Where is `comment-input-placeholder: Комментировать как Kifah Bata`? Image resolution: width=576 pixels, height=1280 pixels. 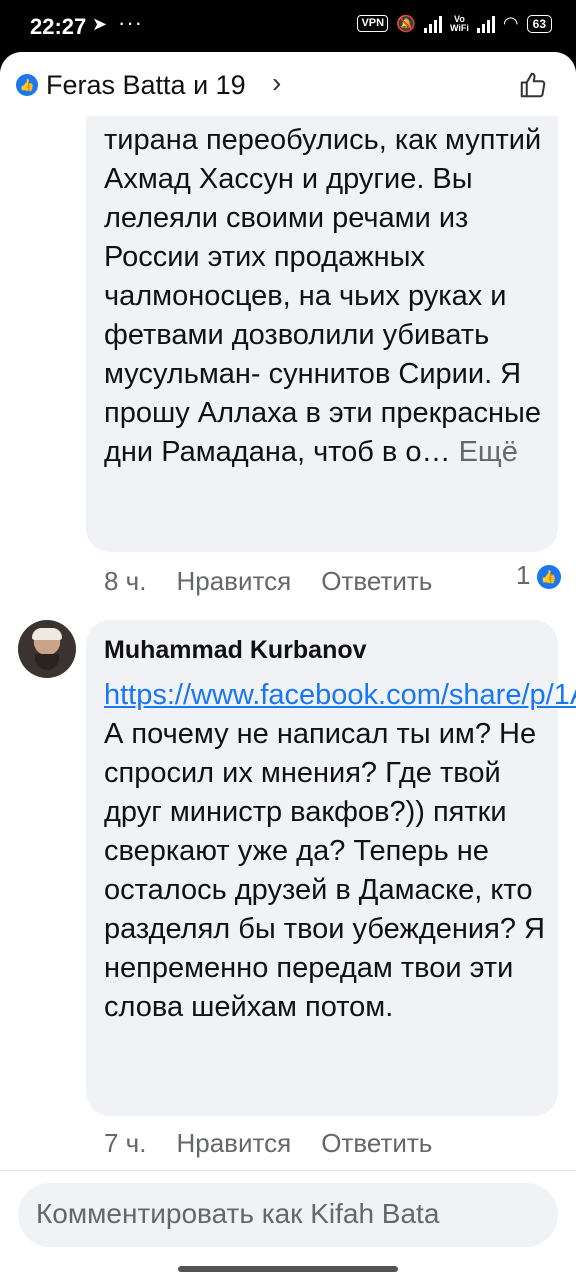 comment-input-placeholder: Комментировать как Kifah Bata is located at coordinates (238, 1213).